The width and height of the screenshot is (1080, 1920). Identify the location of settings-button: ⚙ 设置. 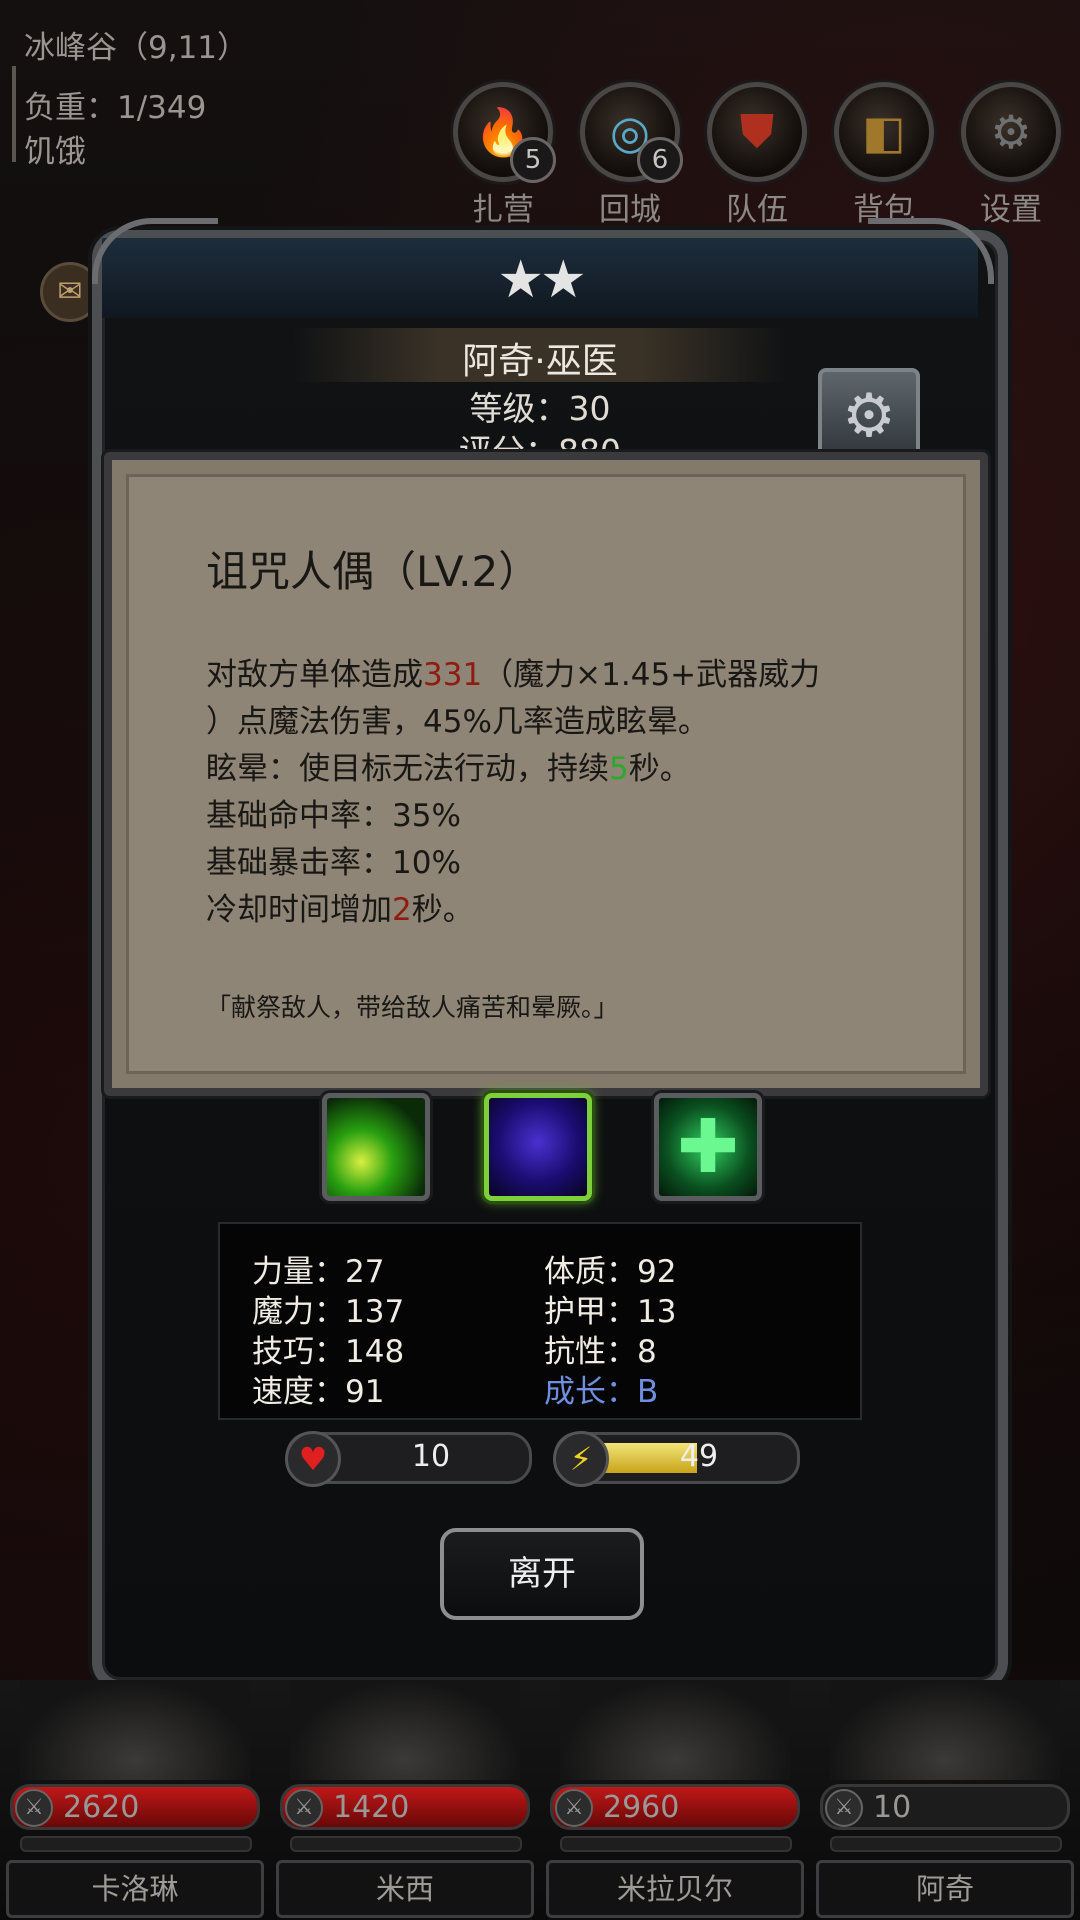
(1011, 155).